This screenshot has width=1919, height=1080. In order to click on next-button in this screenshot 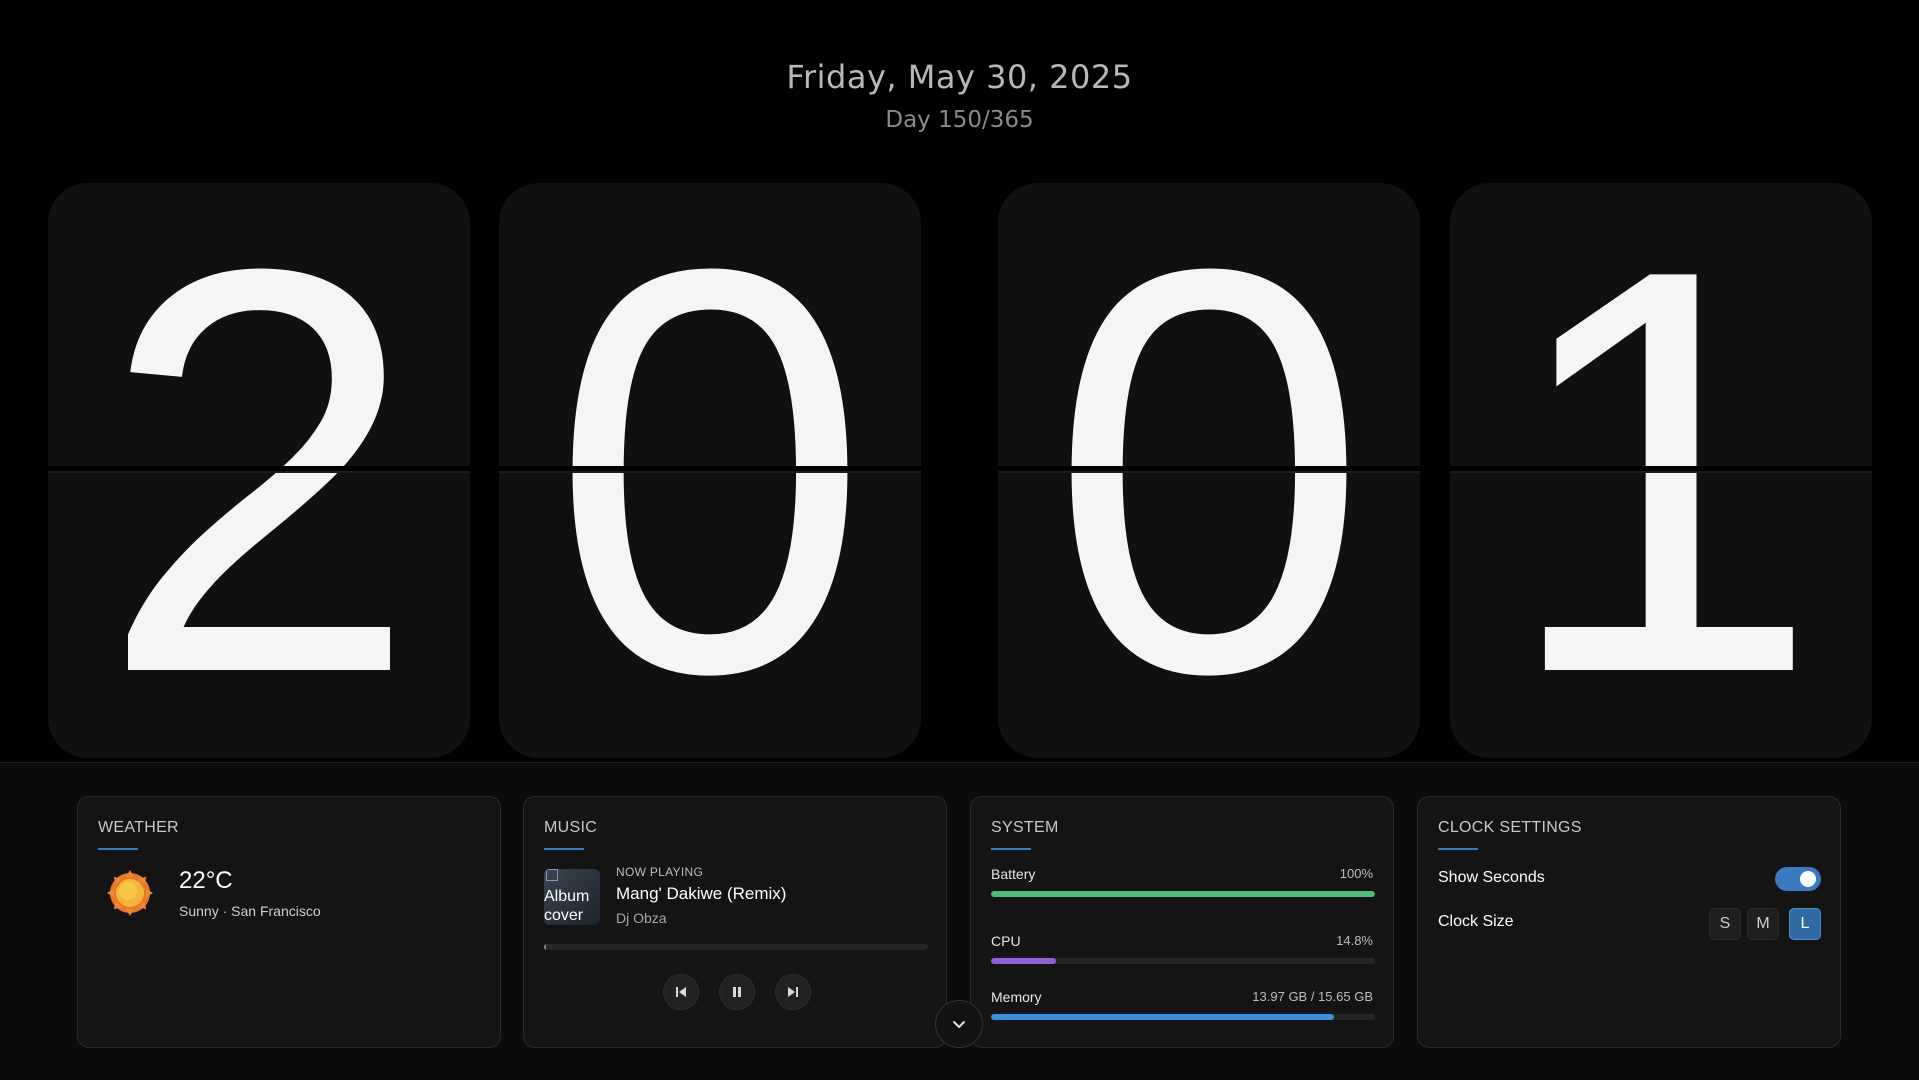, I will do `click(793, 992)`.